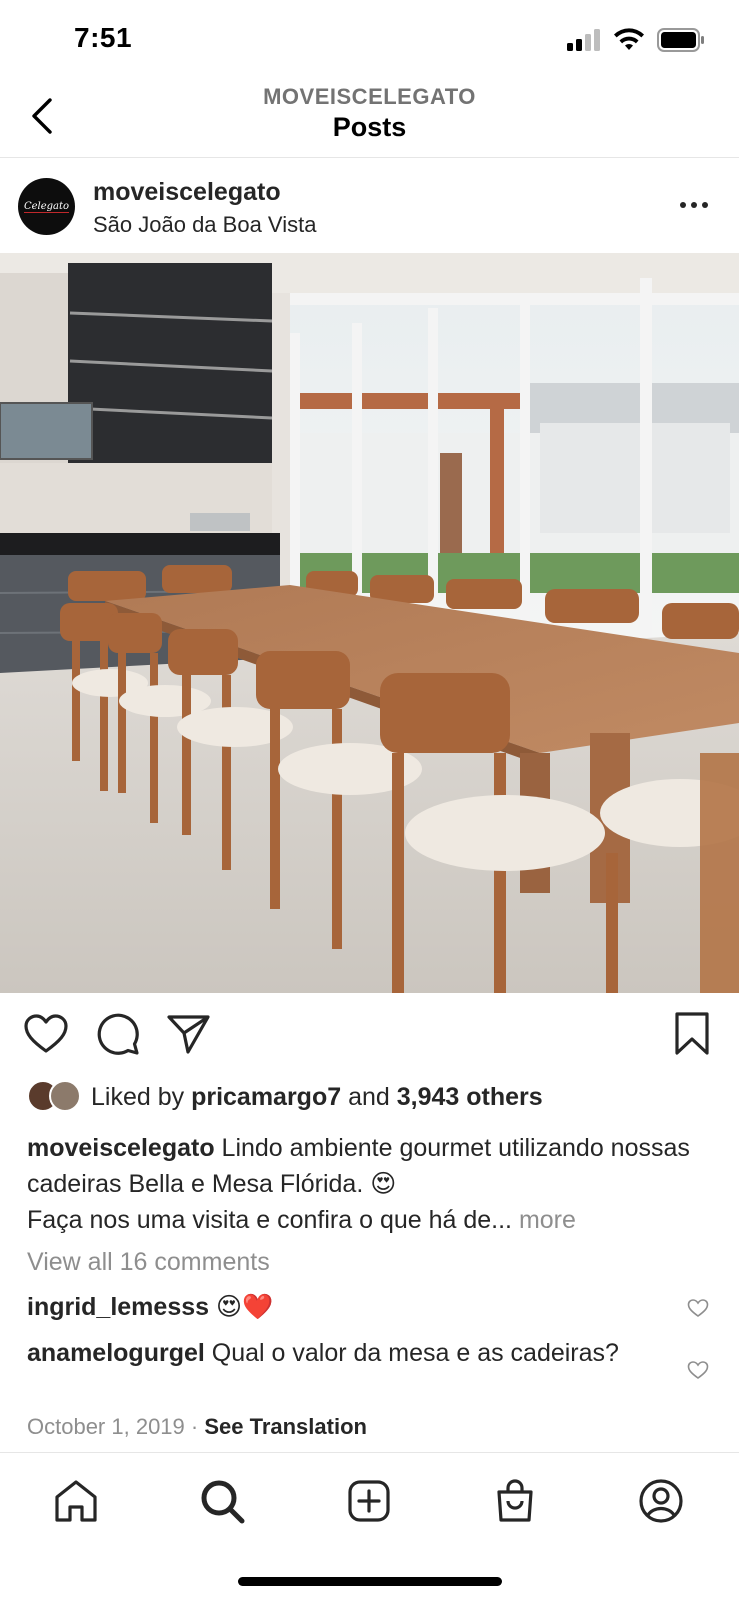 Image resolution: width=739 pixels, height=1600 pixels. What do you see at coordinates (241, 1307) in the screenshot?
I see `comment-text: 😍❤️` at bounding box center [241, 1307].